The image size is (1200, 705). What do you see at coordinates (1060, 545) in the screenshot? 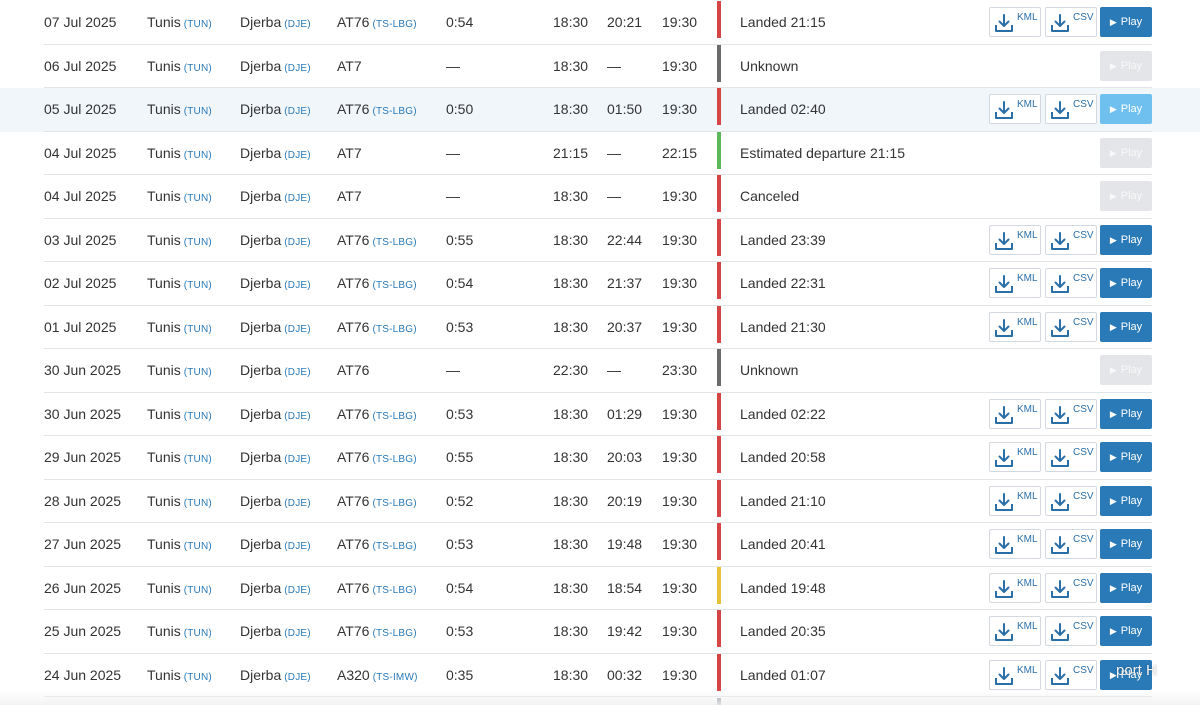
I see `download-icon` at bounding box center [1060, 545].